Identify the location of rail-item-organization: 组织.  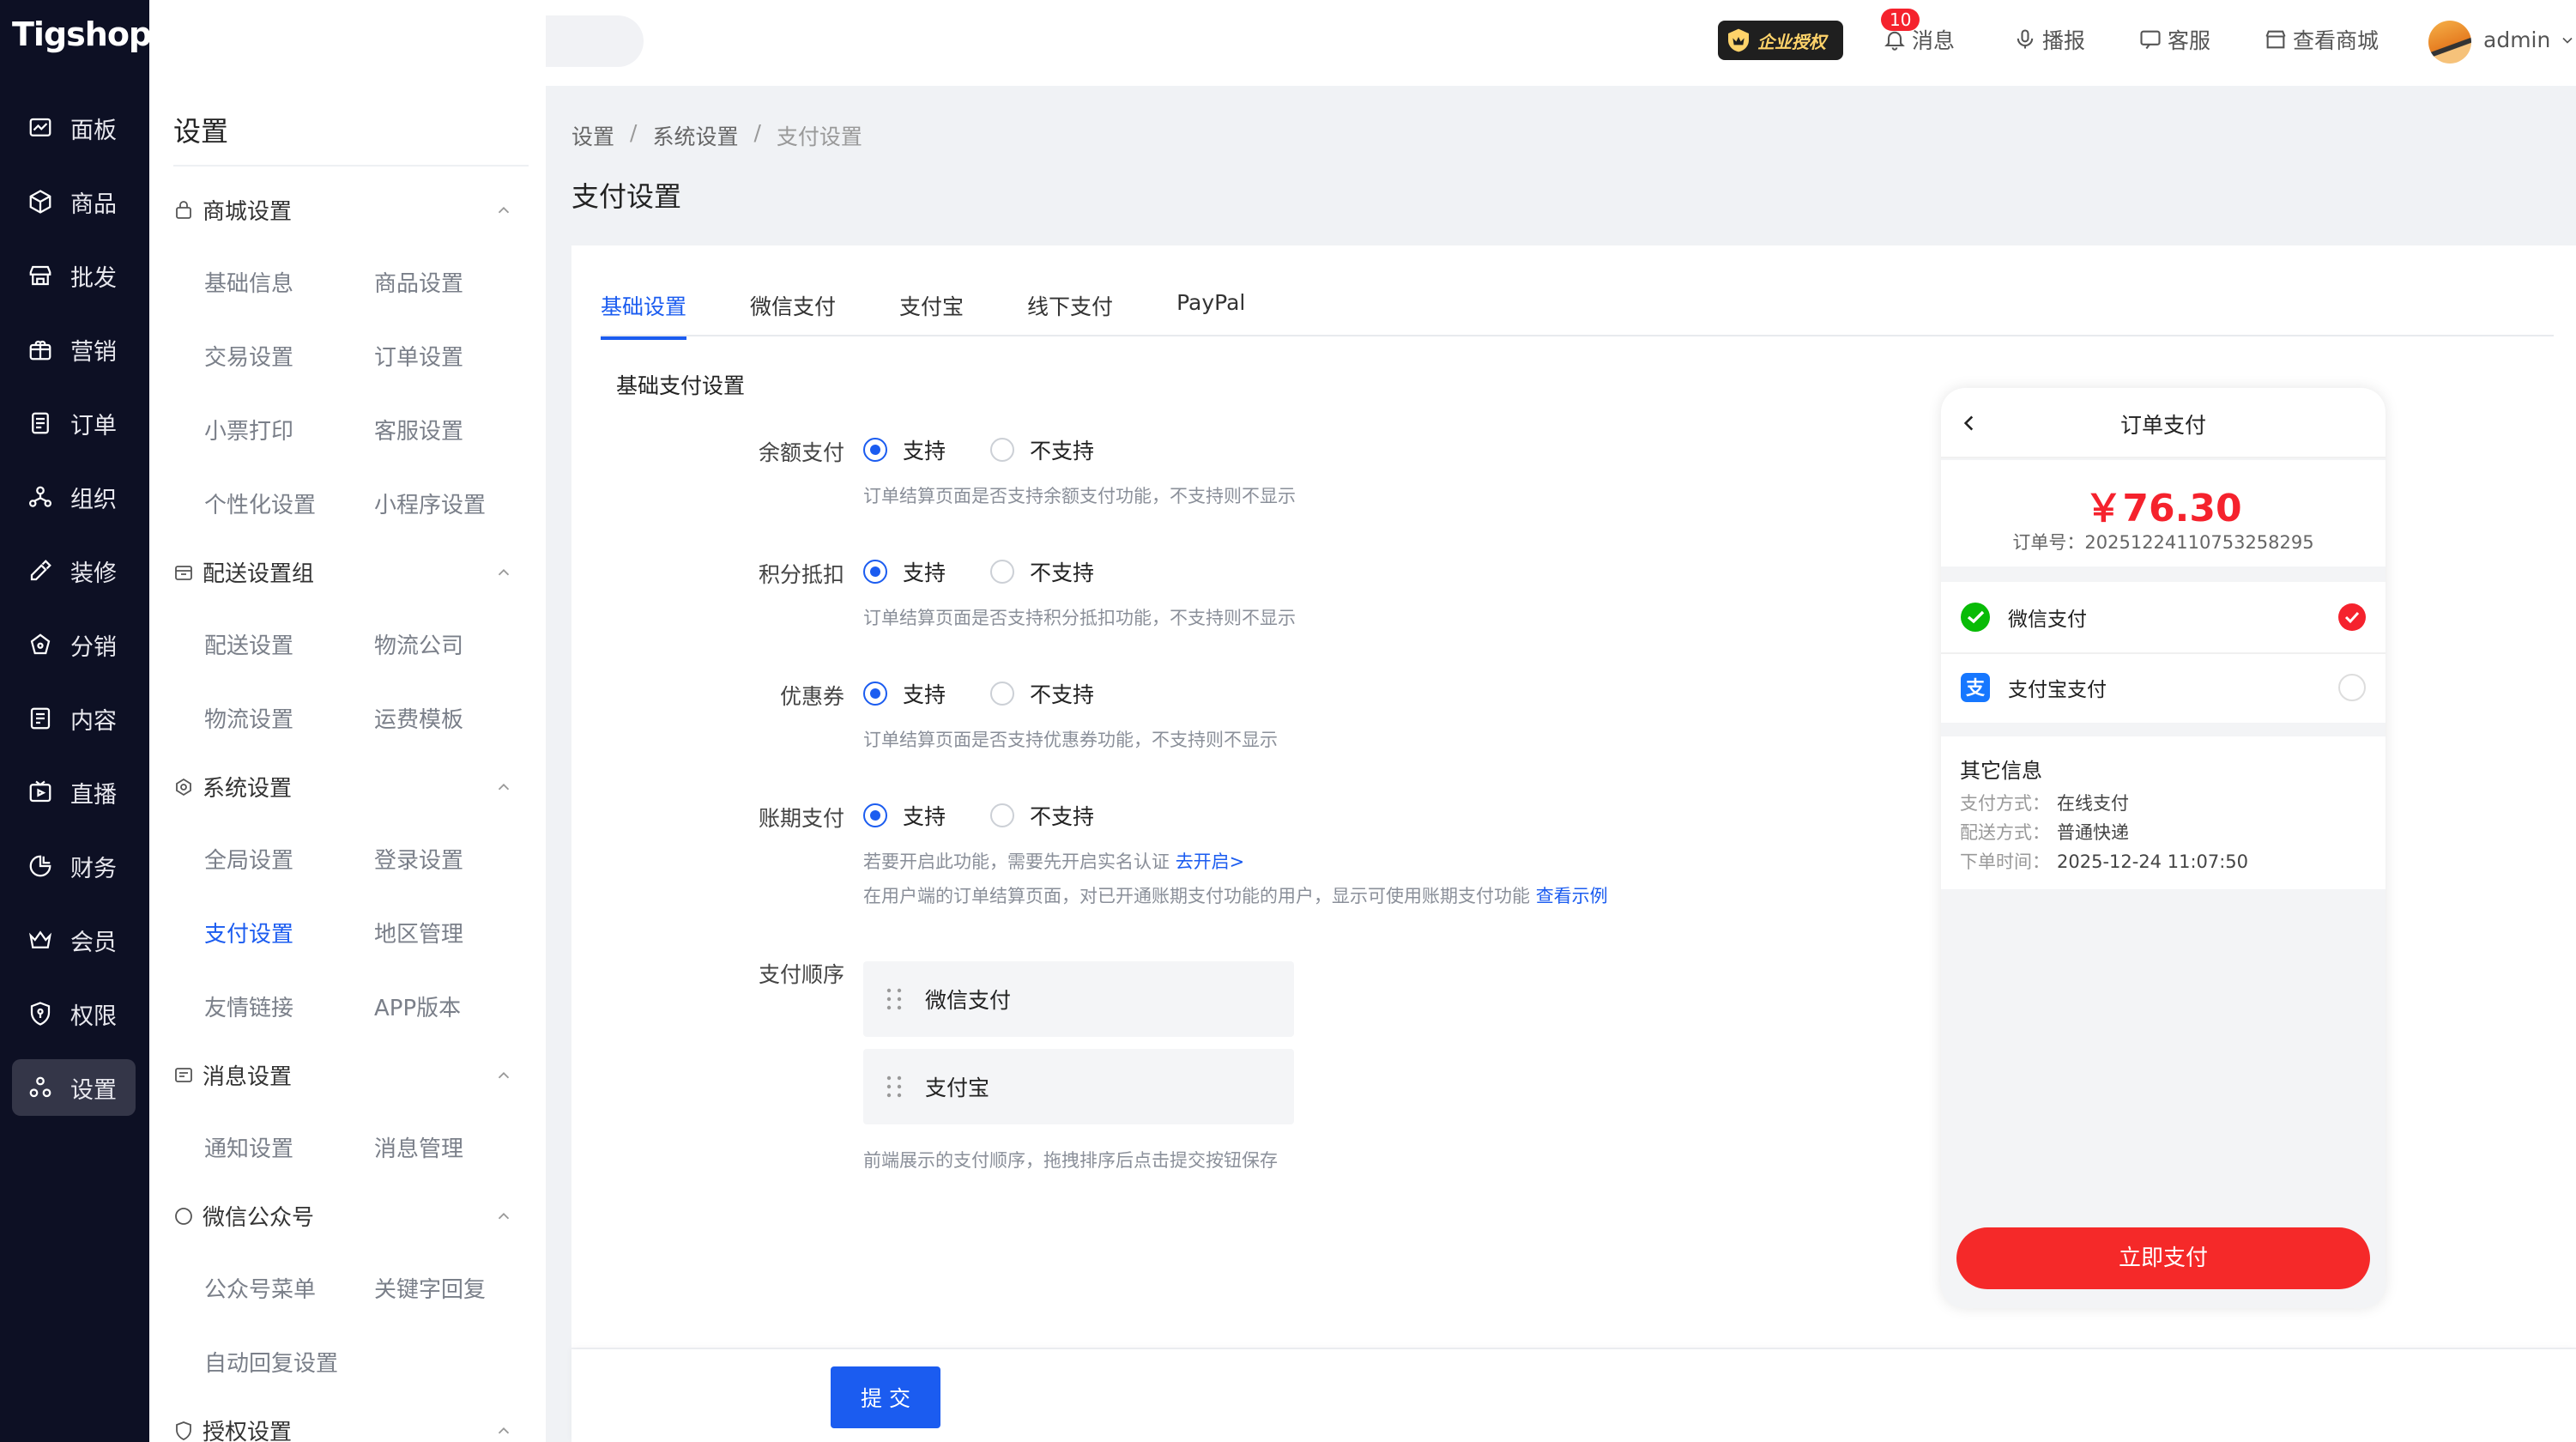
(74, 497).